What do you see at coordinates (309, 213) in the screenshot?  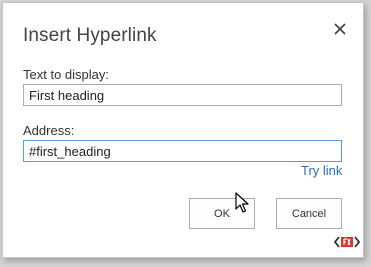 I see `cancel-button: Cancel` at bounding box center [309, 213].